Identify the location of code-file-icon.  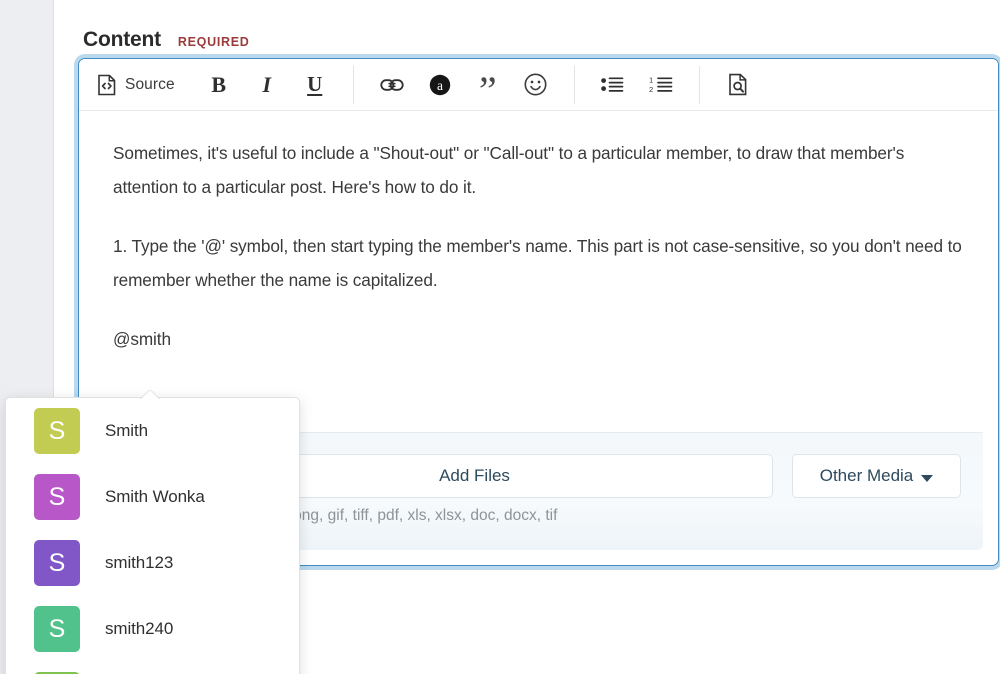
(106, 85).